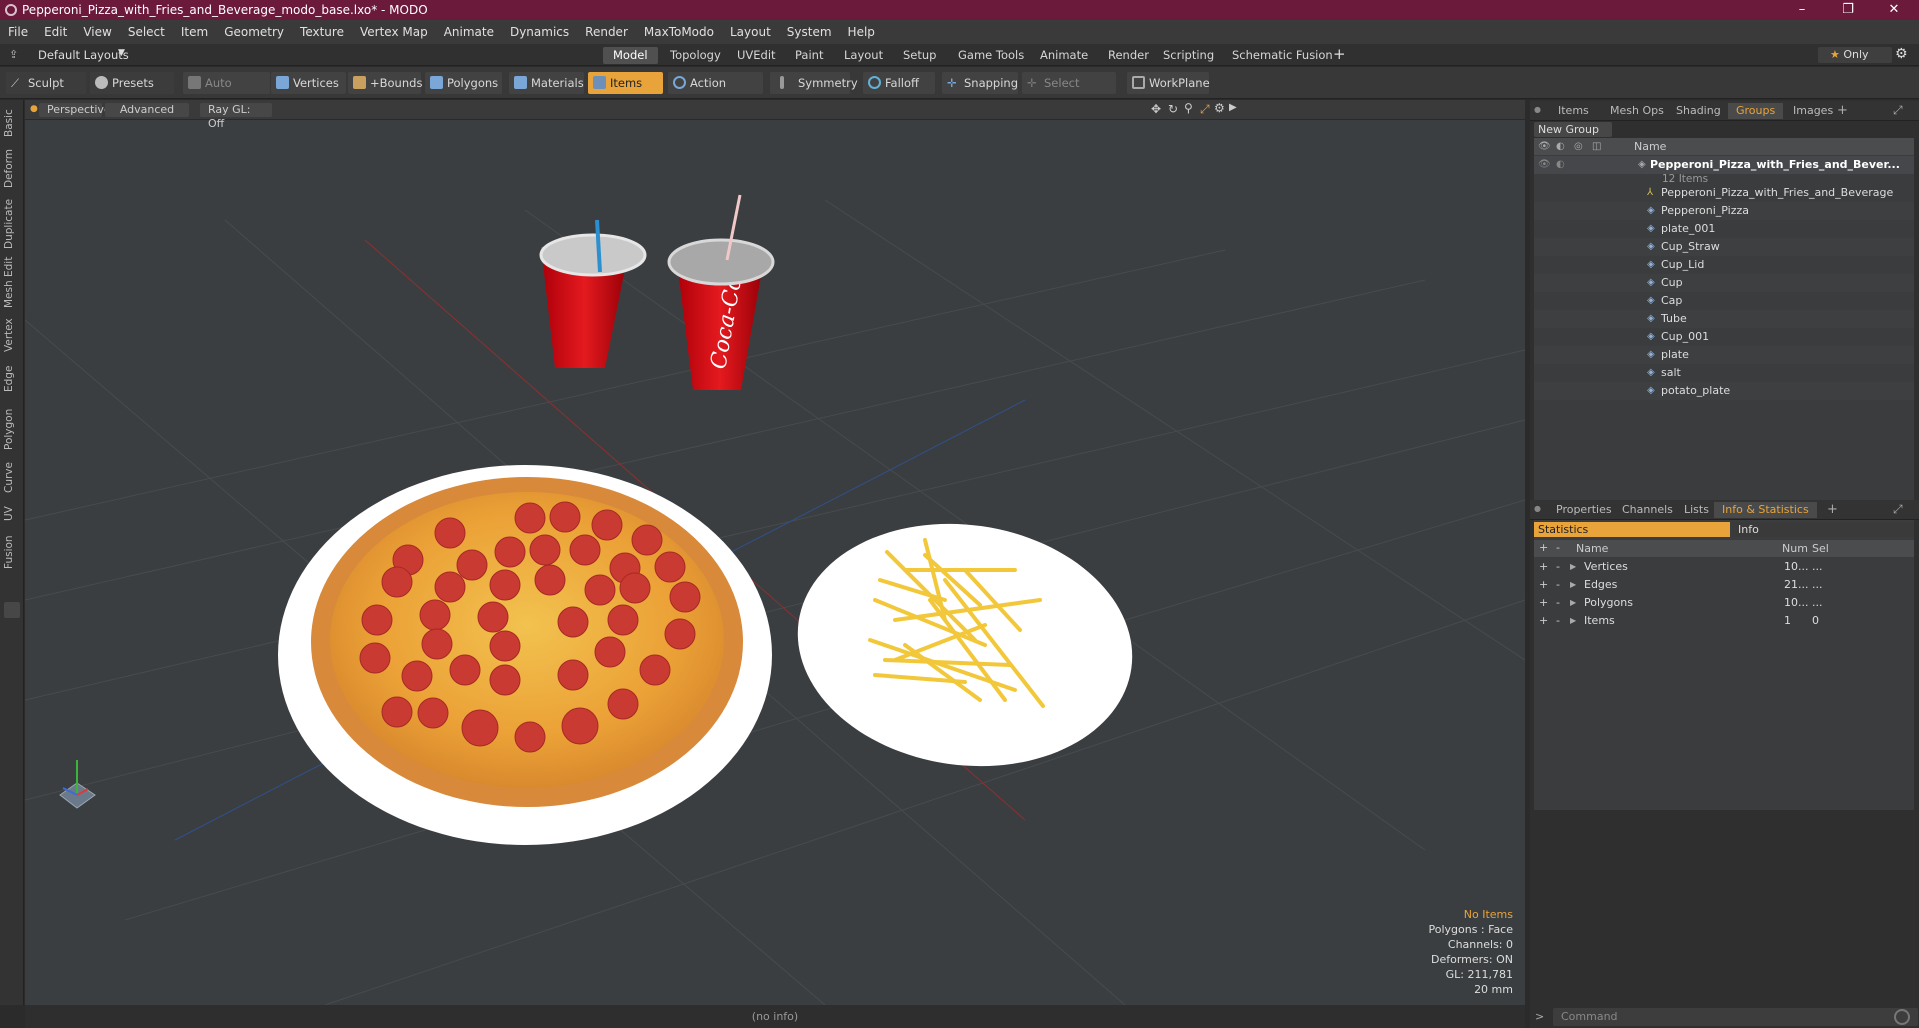 The height and width of the screenshot is (1028, 1919). I want to click on menu-view: View, so click(97, 32).